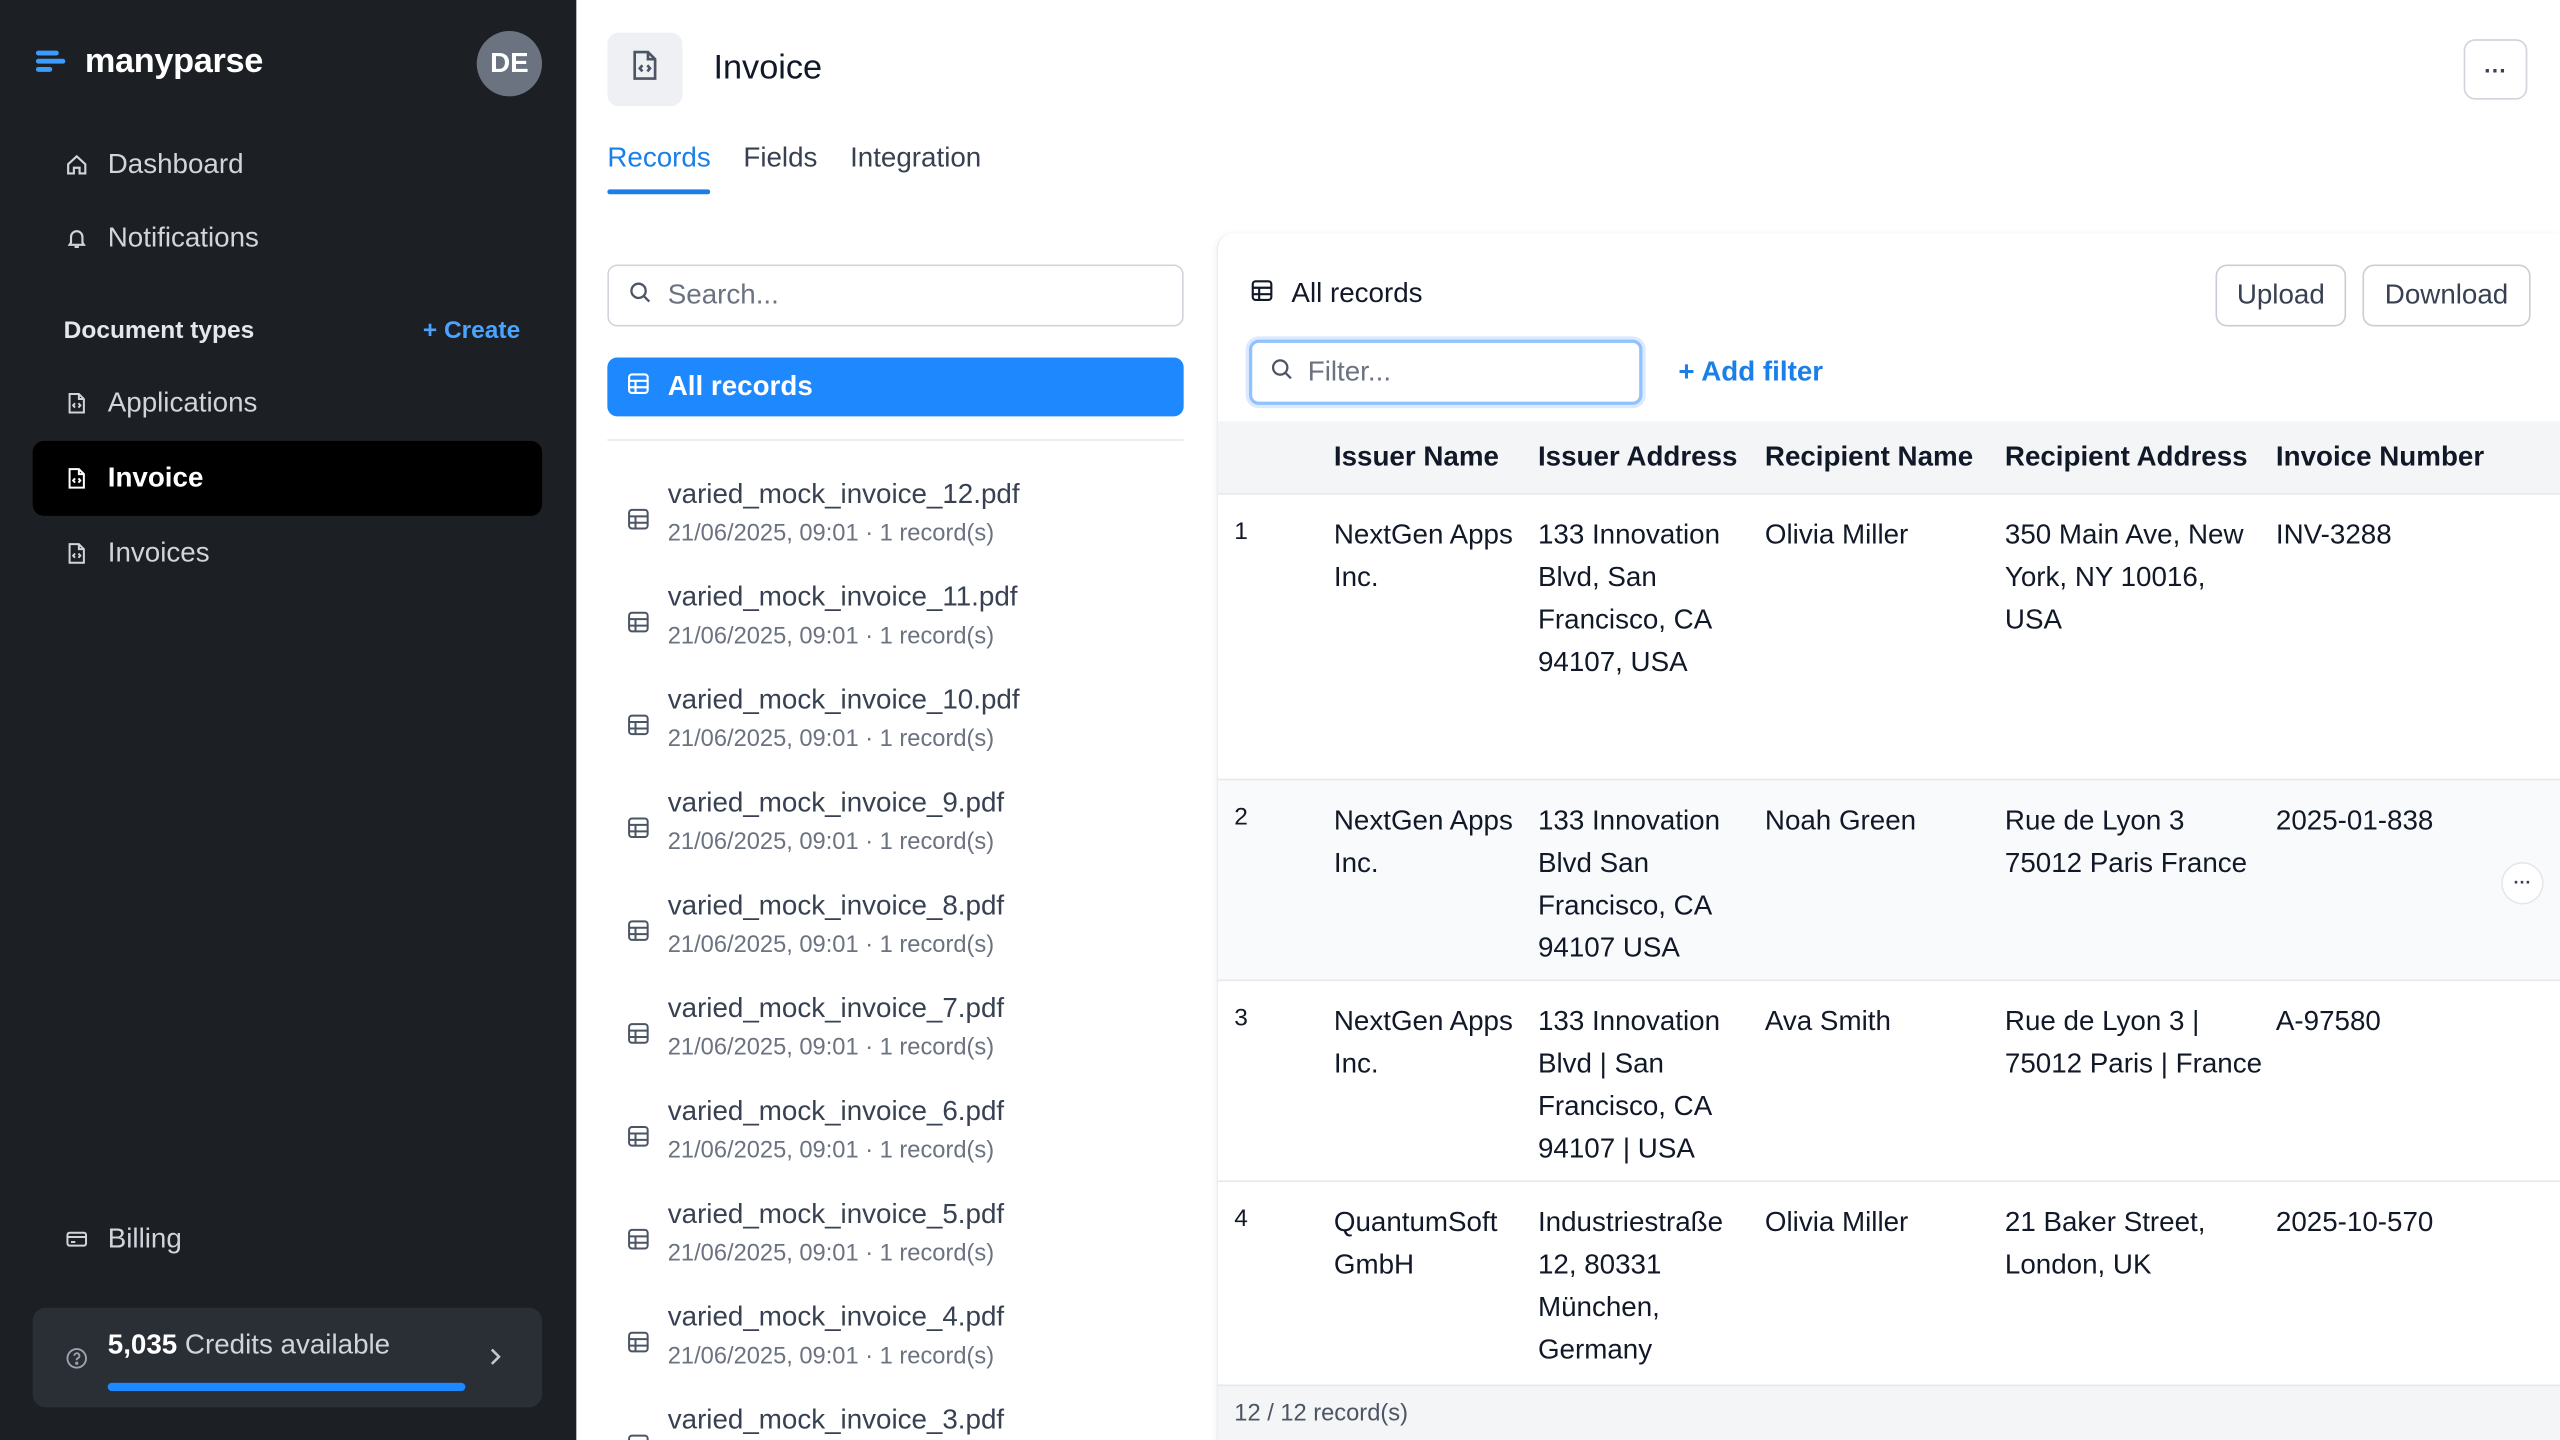 The image size is (2560, 1440). I want to click on row-more-button: ···, so click(2522, 883).